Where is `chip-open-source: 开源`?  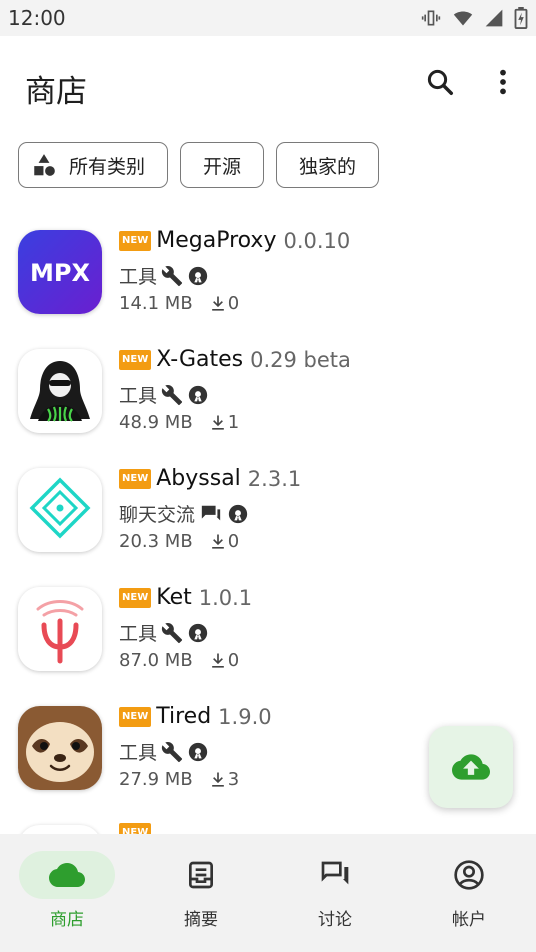
chip-open-source: 开源 is located at coordinates (222, 165).